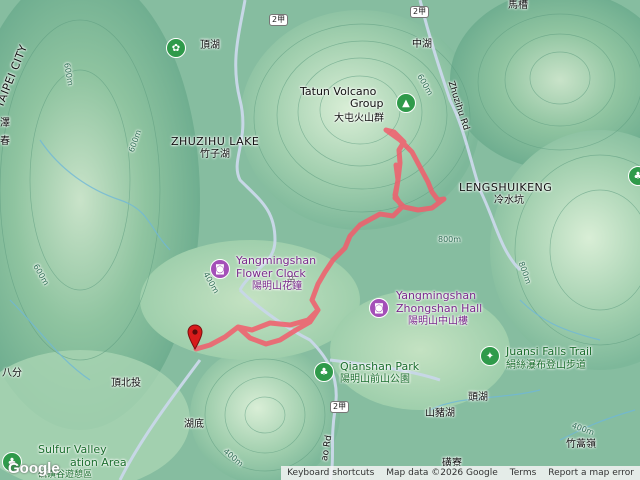 The image size is (640, 480). Describe the element at coordinates (518, 5) in the screenshot. I see `label-mazao: 馬槽` at that location.